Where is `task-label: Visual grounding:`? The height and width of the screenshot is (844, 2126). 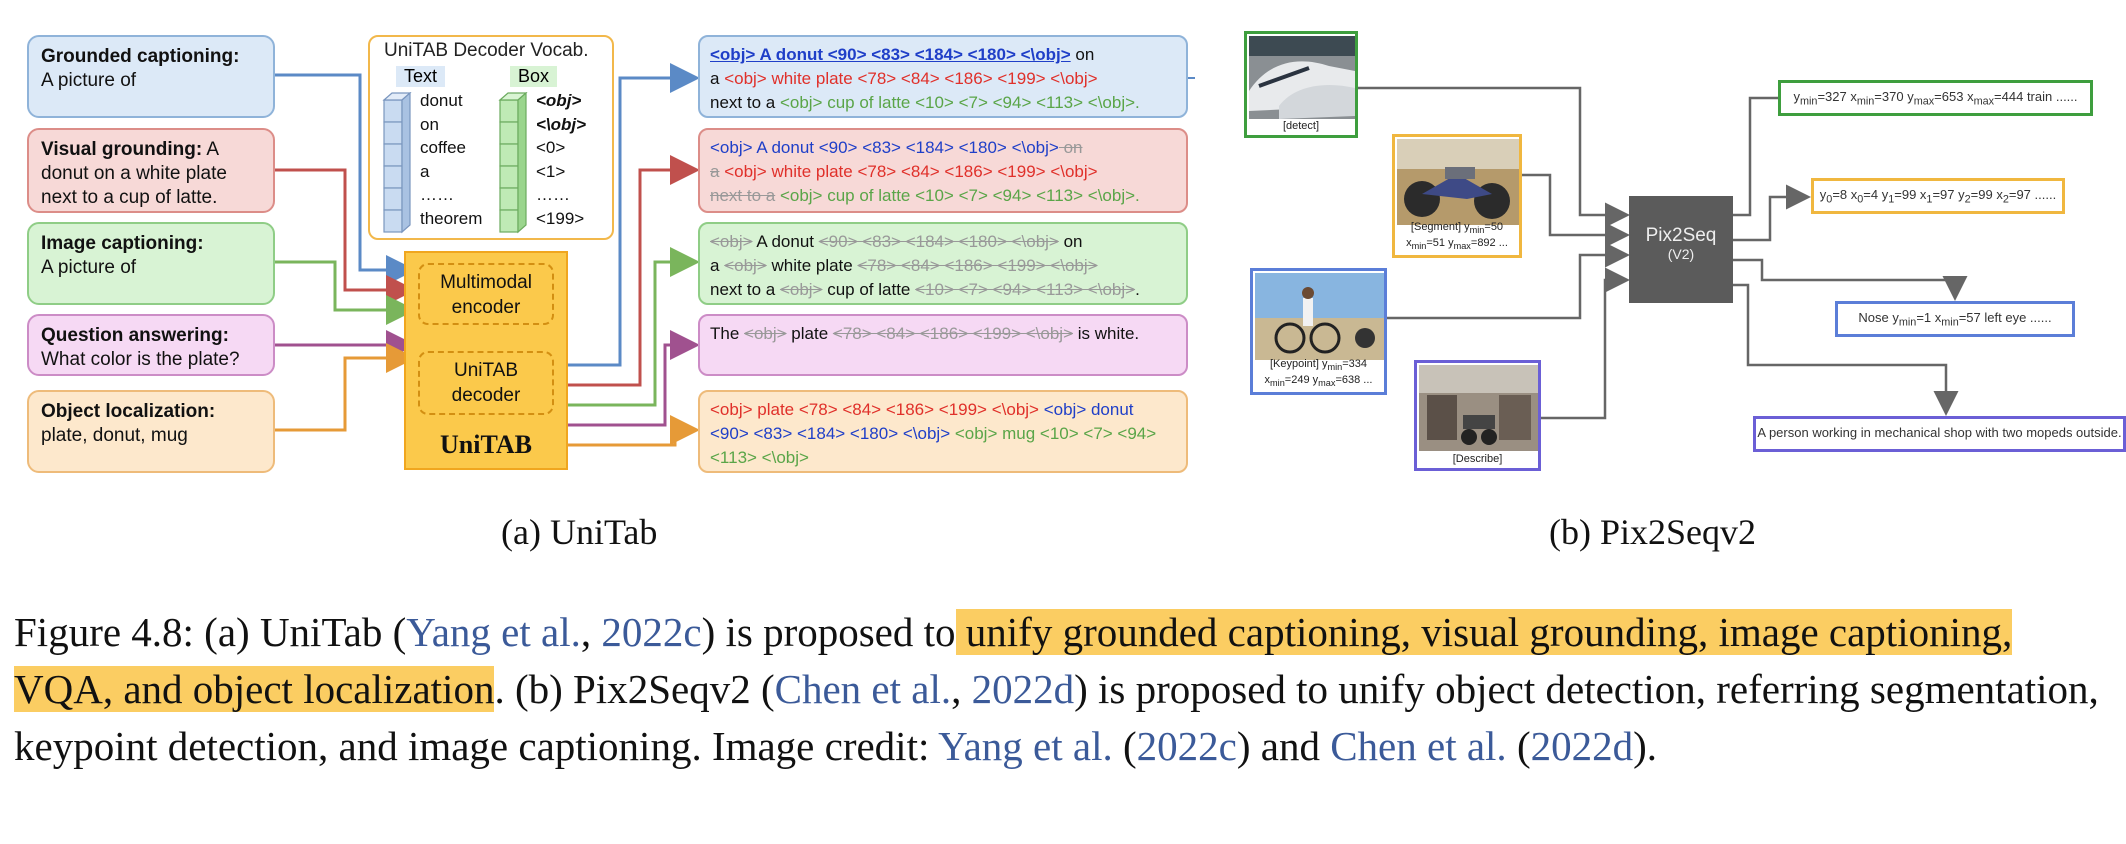
task-label: Visual grounding: is located at coordinates (122, 149).